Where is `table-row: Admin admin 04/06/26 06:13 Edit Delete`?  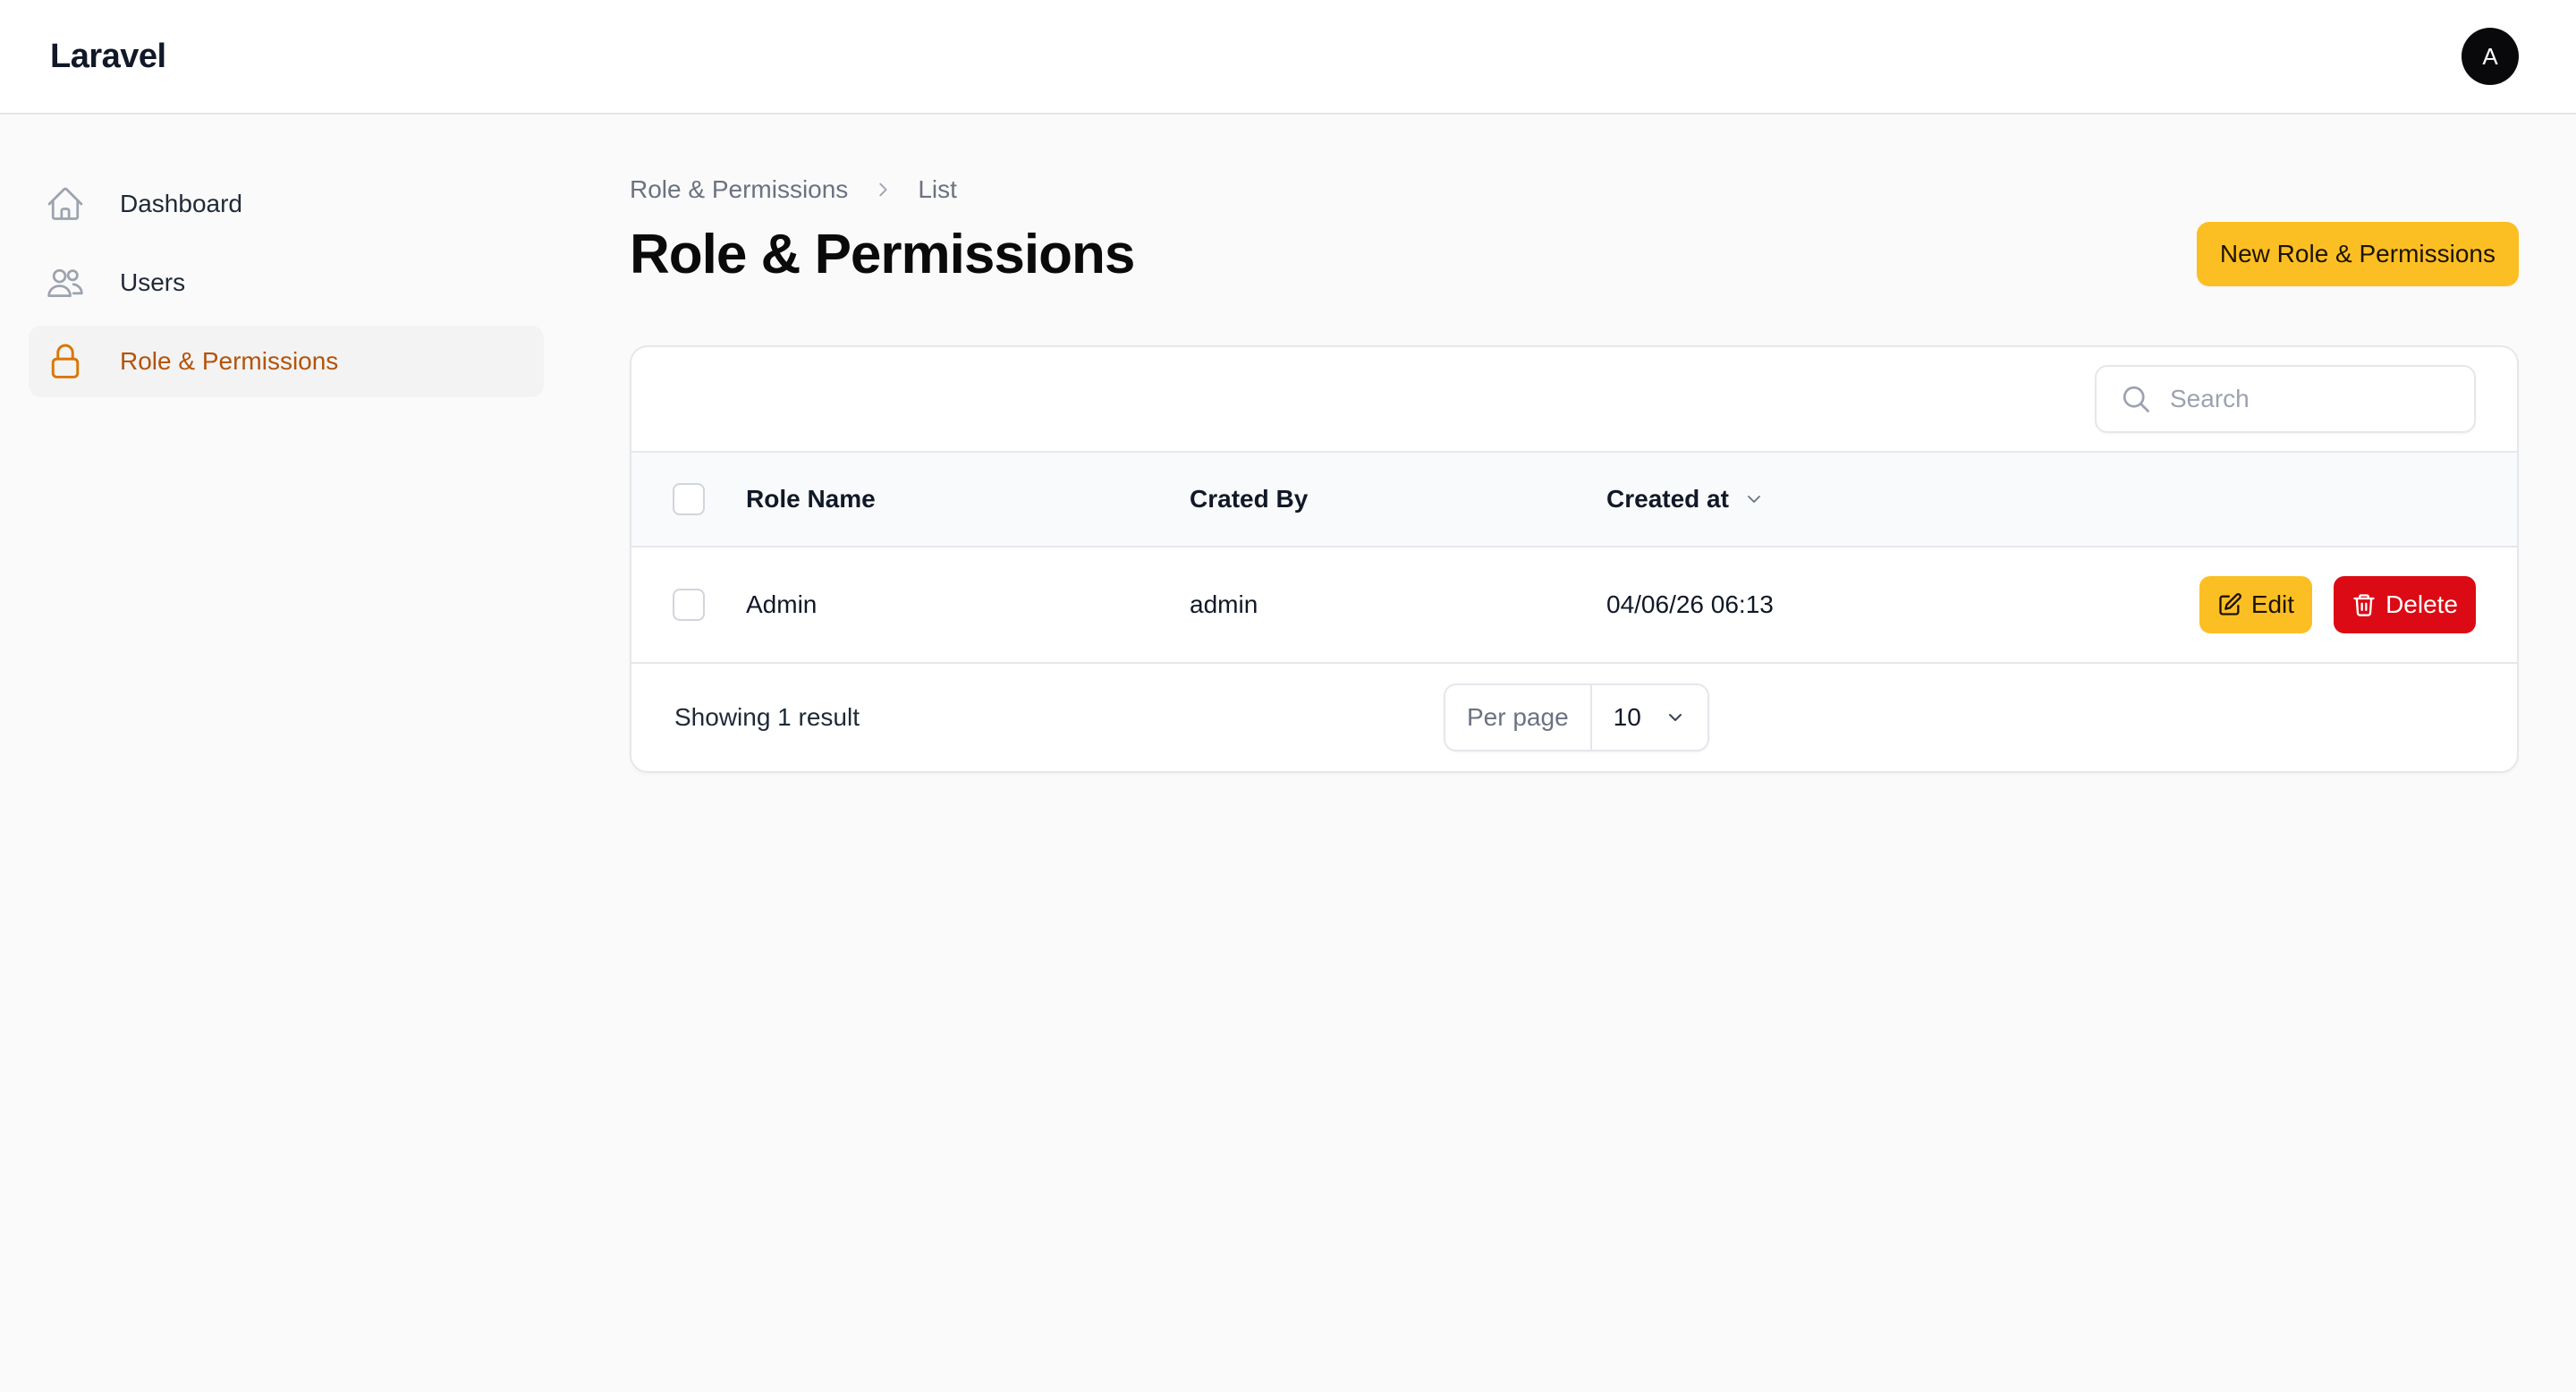 table-row: Admin admin 04/06/26 06:13 Edit Delete is located at coordinates (1574, 605).